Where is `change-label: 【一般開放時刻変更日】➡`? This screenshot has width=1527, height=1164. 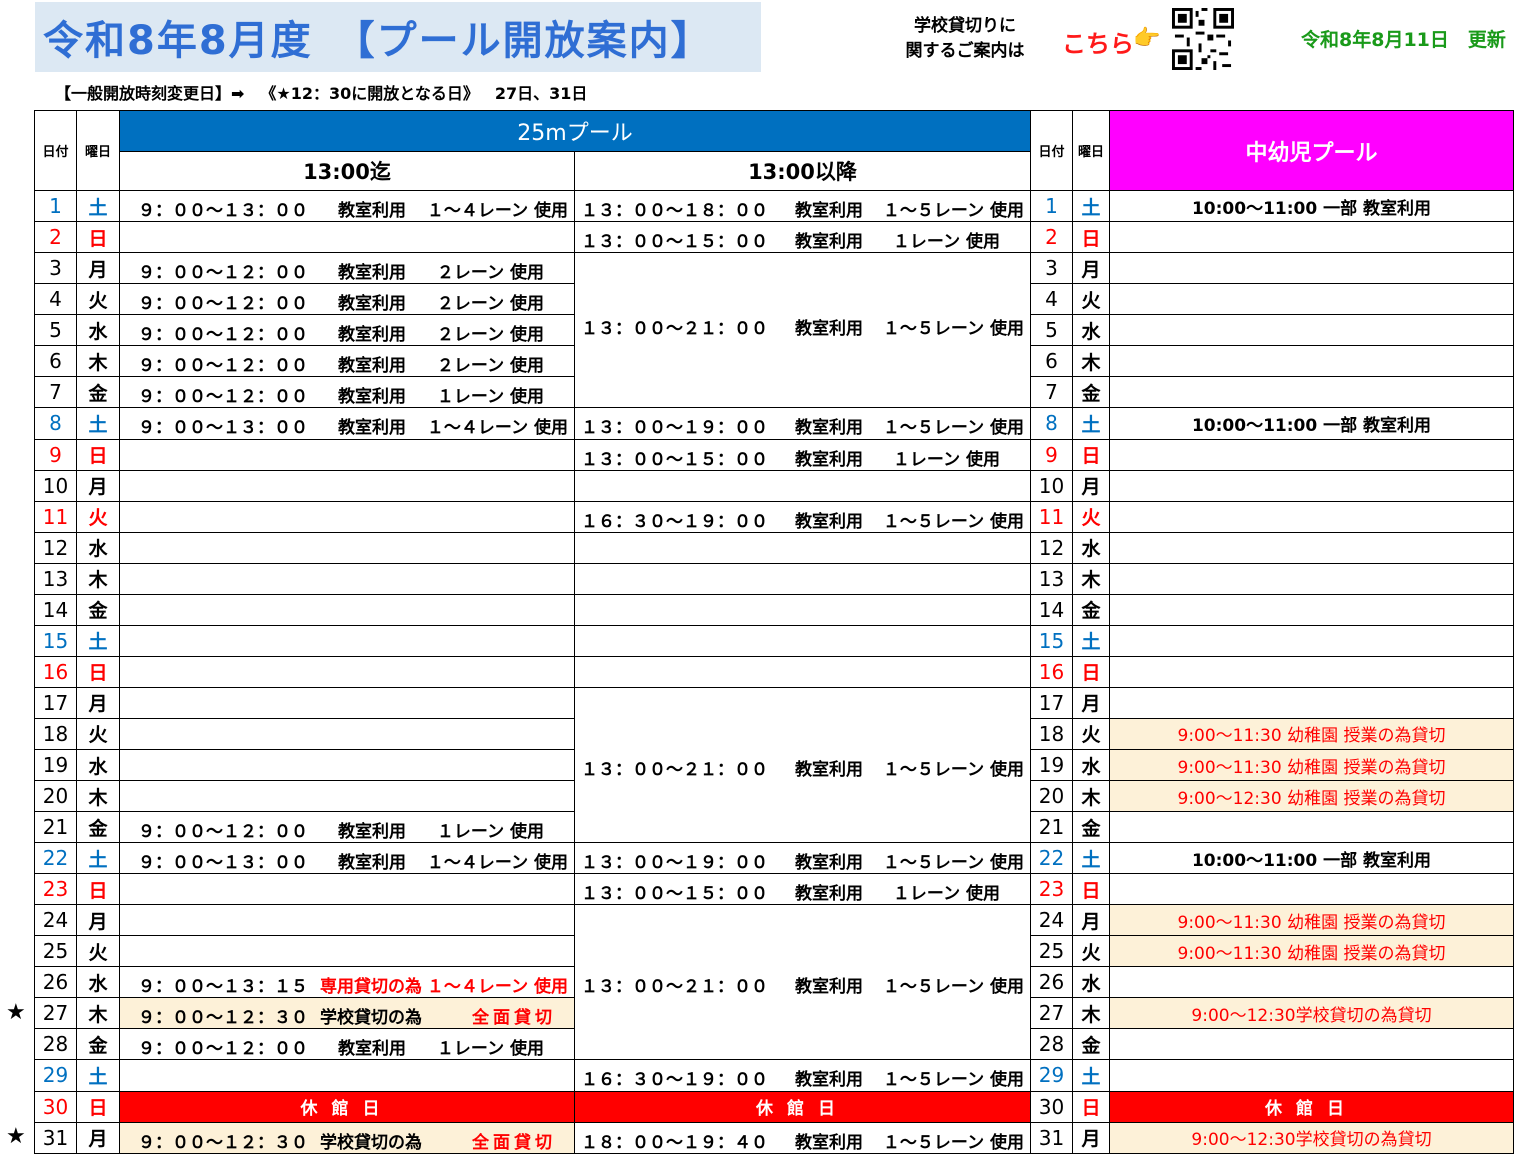
change-label: 【一般開放時刻変更日】➡ is located at coordinates (150, 93).